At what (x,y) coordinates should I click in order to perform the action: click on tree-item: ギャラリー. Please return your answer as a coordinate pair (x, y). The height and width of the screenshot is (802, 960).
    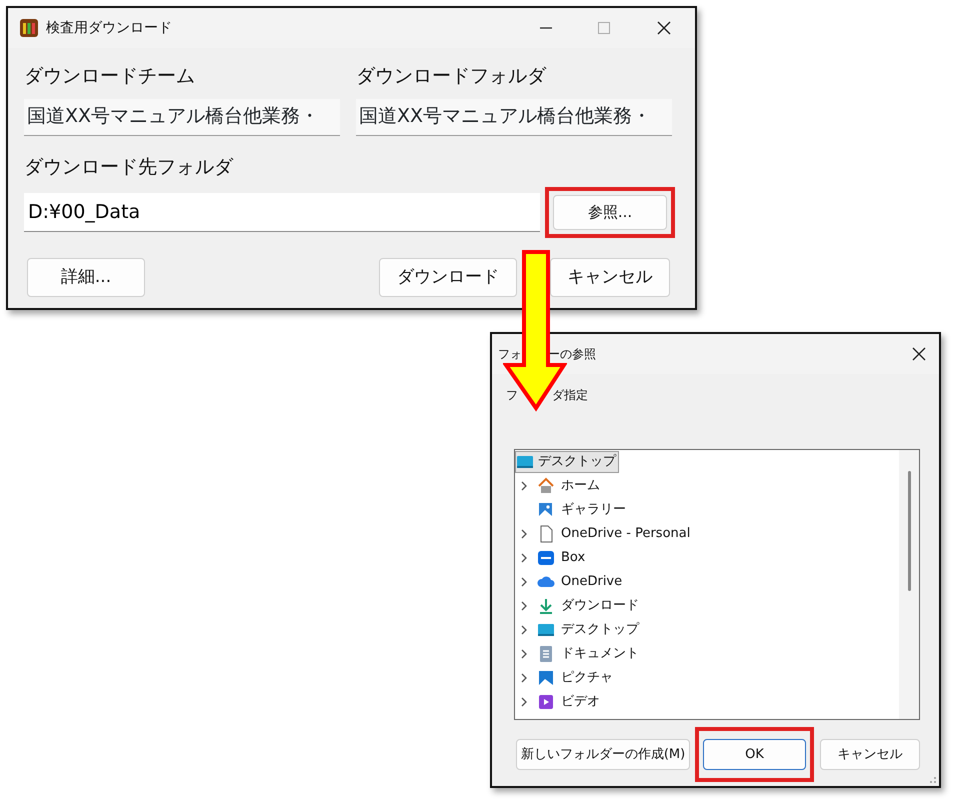
    Looking at the image, I should click on (707, 510).